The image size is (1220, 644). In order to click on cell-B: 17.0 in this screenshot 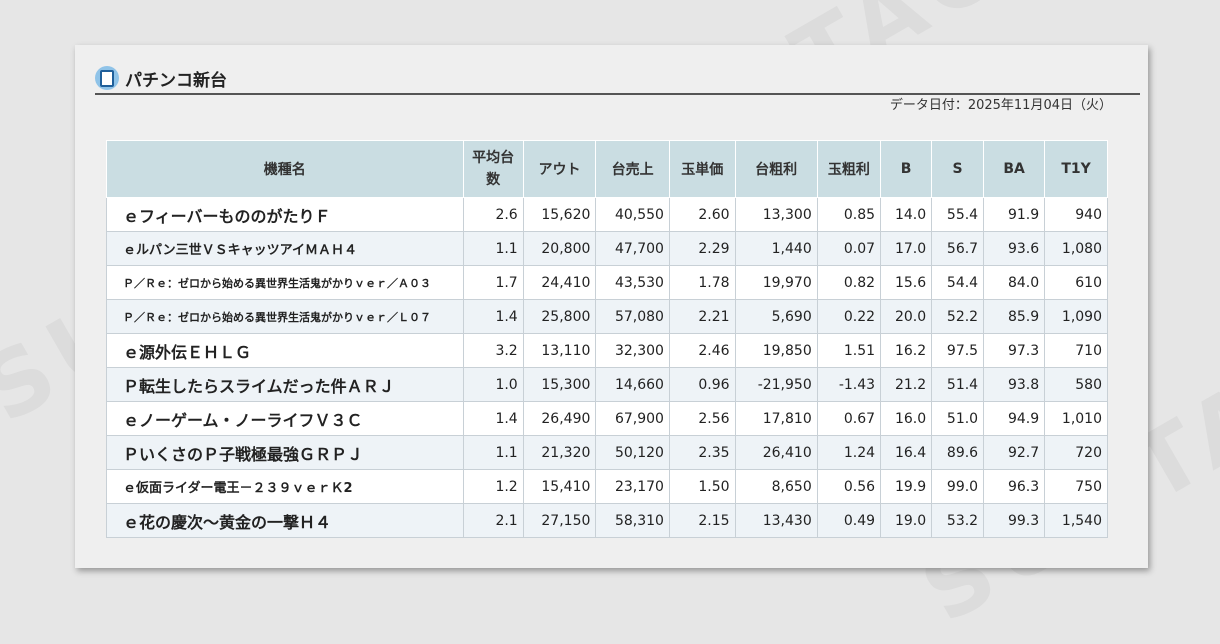, I will do `click(906, 248)`.